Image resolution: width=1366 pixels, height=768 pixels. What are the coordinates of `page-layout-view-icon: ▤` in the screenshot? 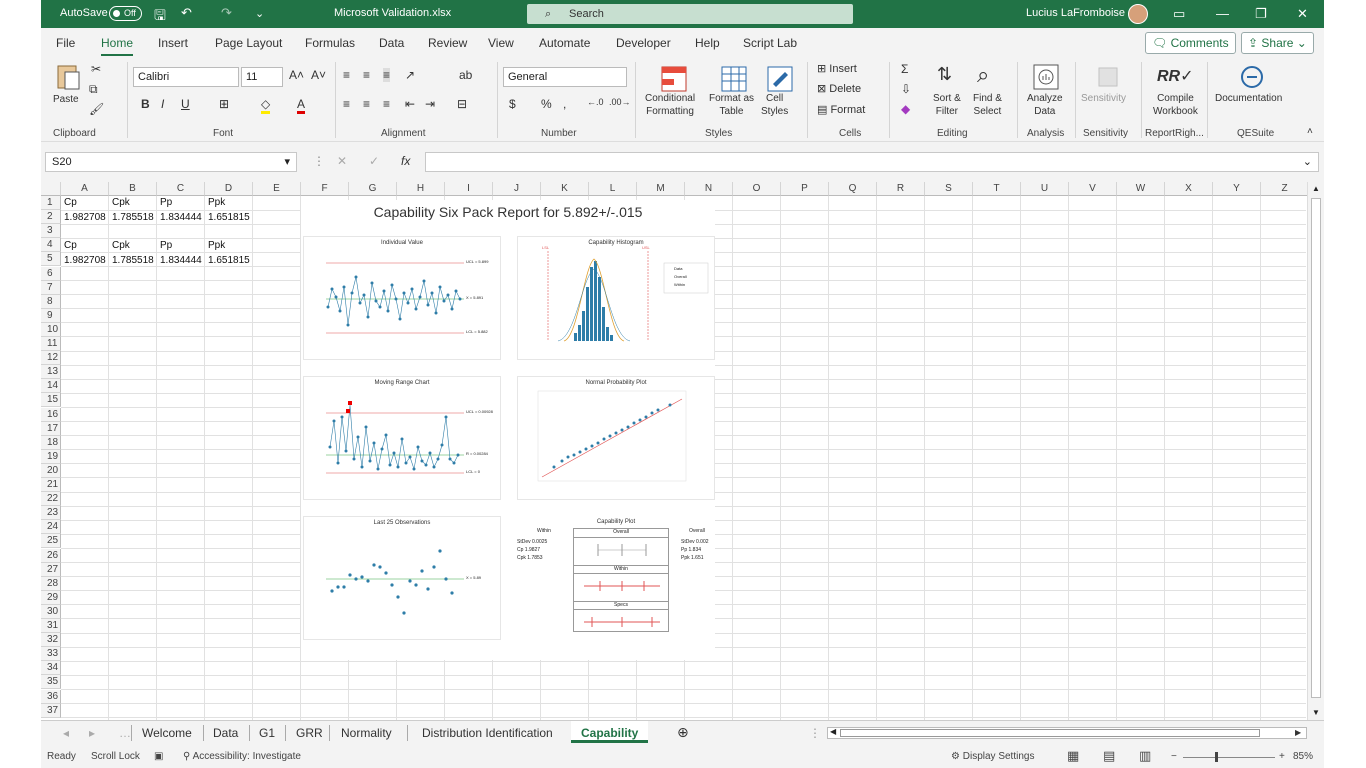 It's located at (1109, 756).